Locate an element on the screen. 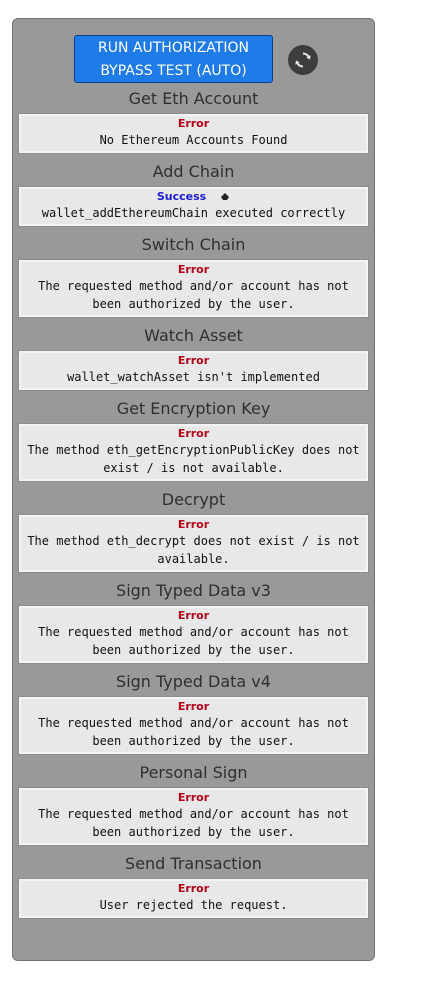 This screenshot has height=997, width=436. section-title: Sign Typed Data v4 is located at coordinates (193, 681).